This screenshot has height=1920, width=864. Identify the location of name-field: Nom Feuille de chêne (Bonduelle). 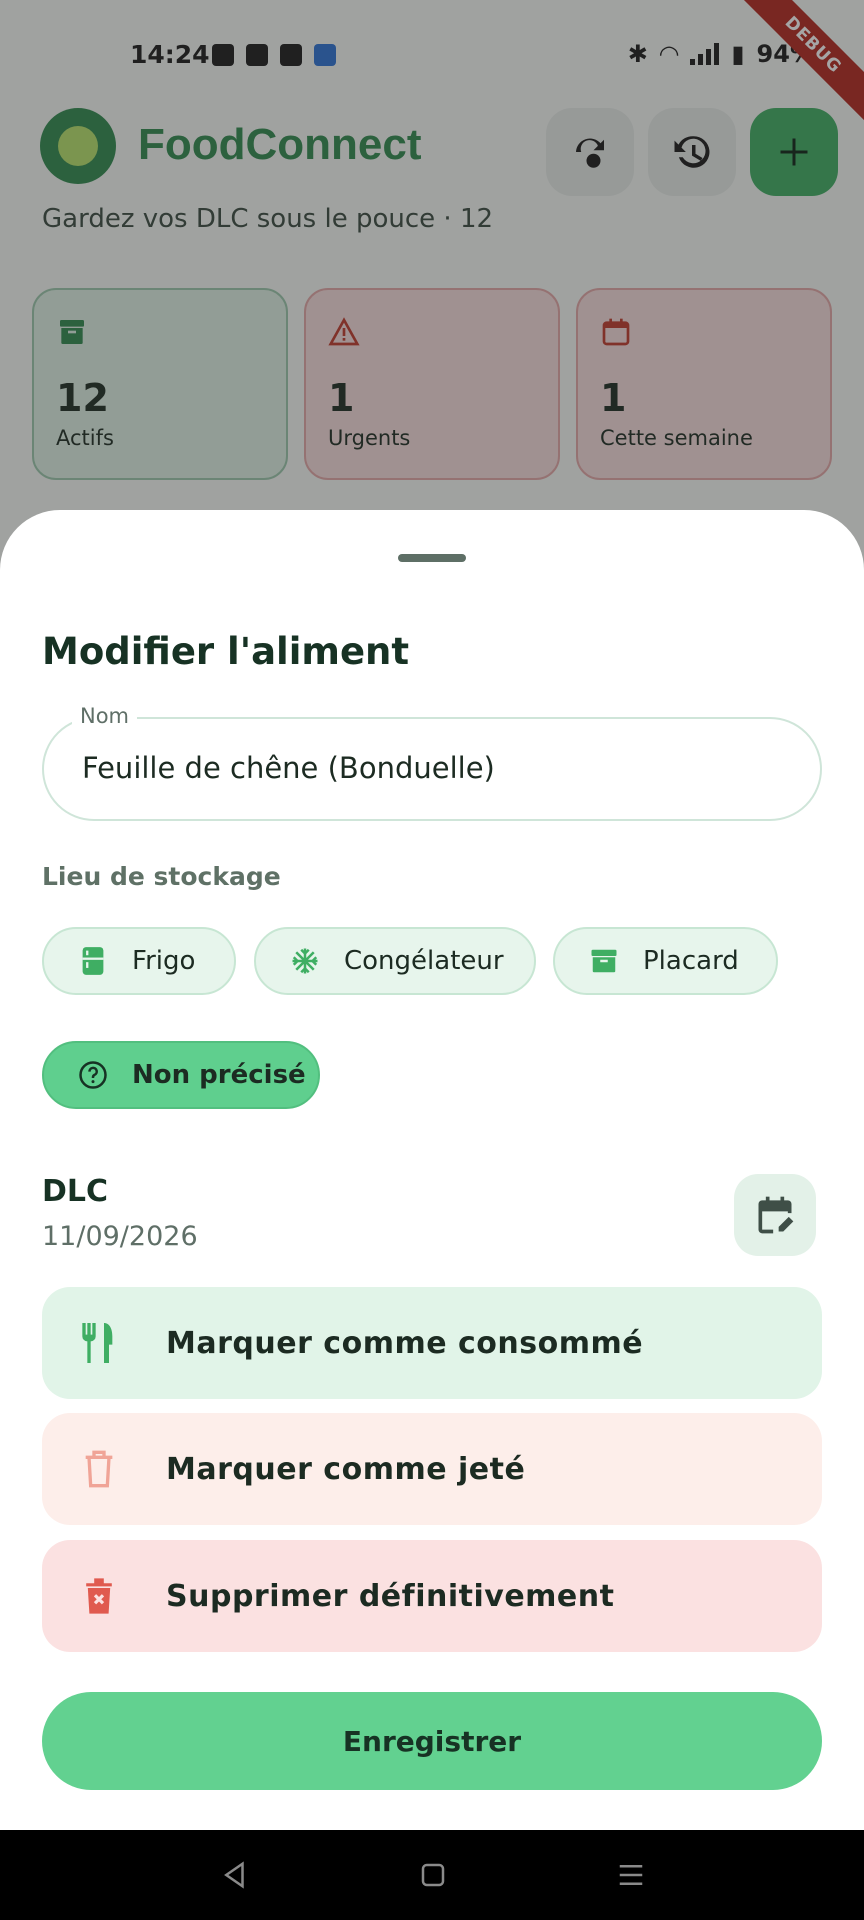
(432, 762).